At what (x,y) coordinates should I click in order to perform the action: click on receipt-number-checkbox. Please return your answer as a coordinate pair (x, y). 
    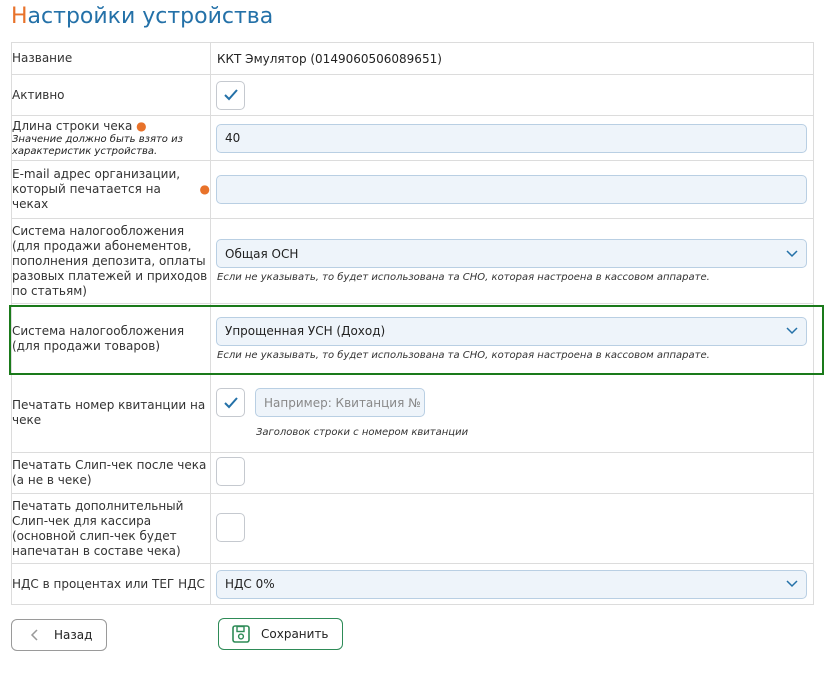
    Looking at the image, I should click on (230, 402).